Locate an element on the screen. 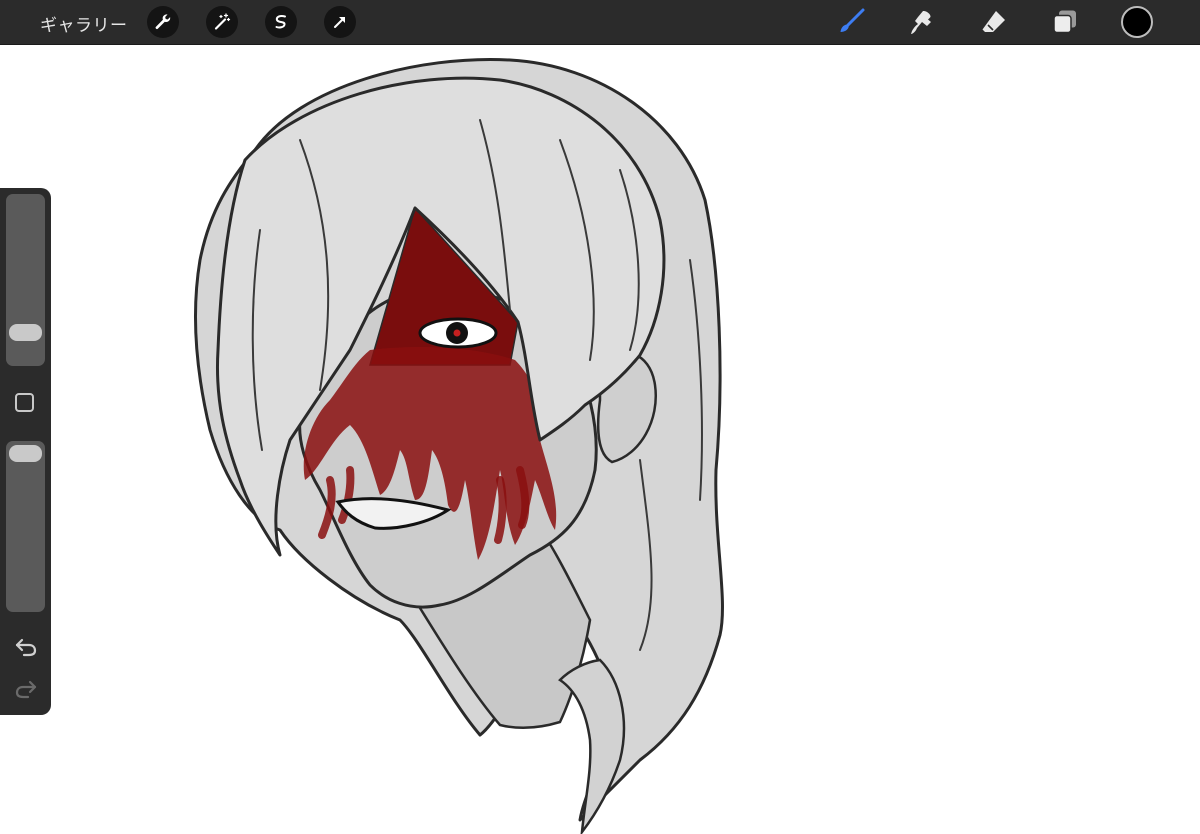 This screenshot has width=1200, height=834. brush-sidebar is located at coordinates (25, 451).